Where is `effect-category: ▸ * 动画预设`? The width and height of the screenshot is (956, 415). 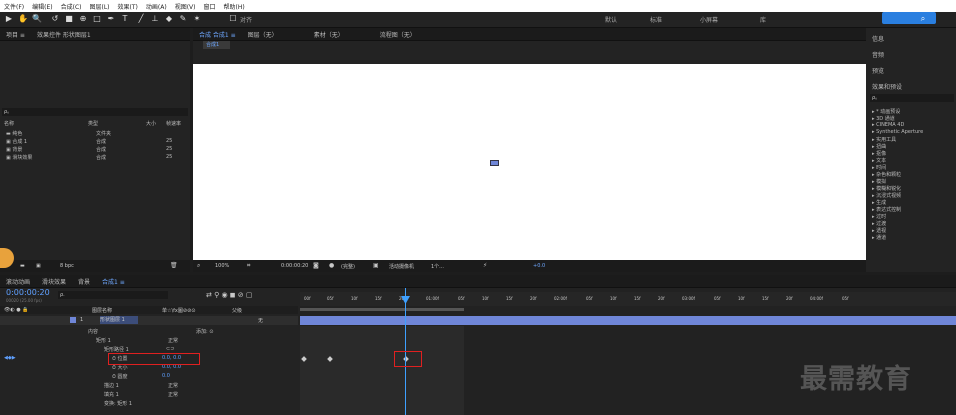
effect-category: ▸ * 动画预设 is located at coordinates (886, 111).